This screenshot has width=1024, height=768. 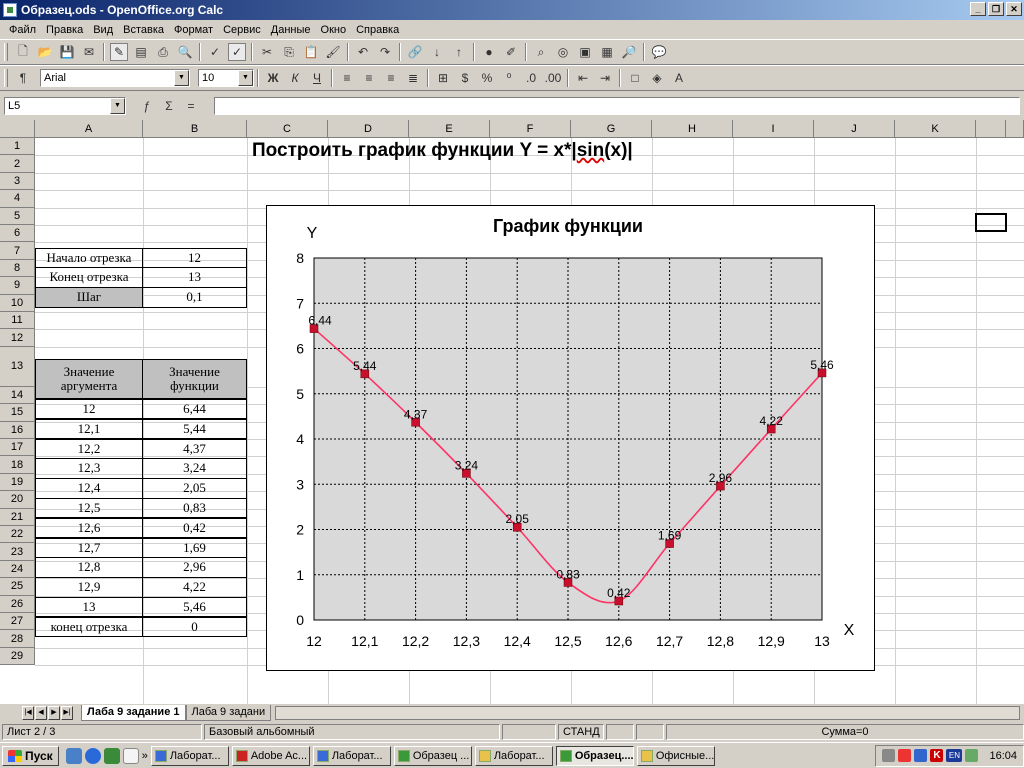 I want to click on row-header: 20, so click(x=17, y=500).